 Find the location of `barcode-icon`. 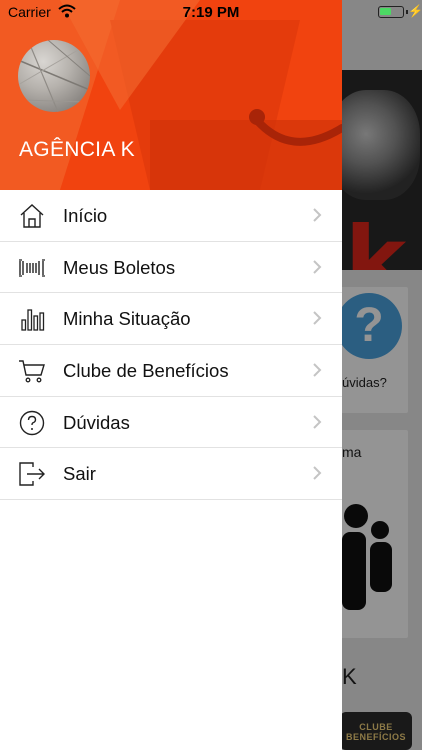

barcode-icon is located at coordinates (32, 268).